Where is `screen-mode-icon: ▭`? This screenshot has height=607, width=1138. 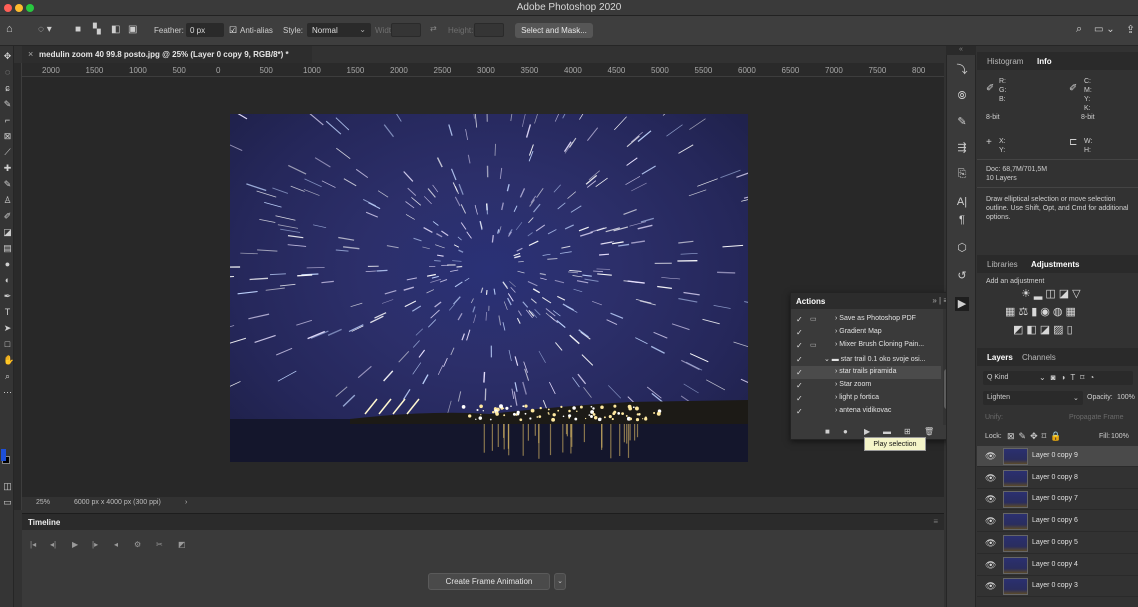
screen-mode-icon: ▭ is located at coordinates (7, 502).